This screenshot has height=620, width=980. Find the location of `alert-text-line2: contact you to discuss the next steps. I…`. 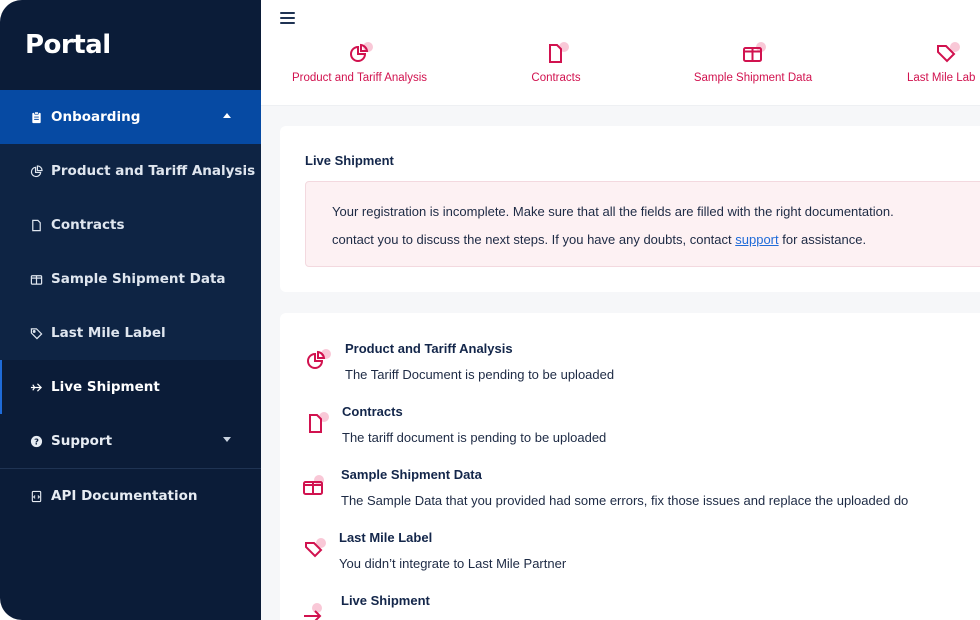

alert-text-line2: contact you to discuss the next steps. I… is located at coordinates (599, 239).